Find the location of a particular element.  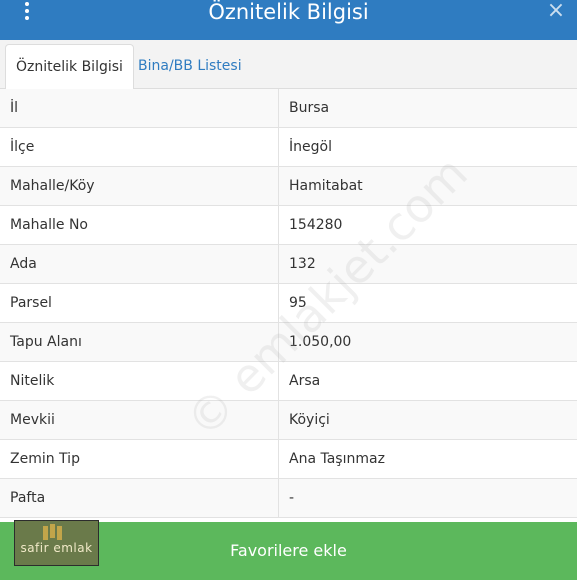

attribute-value: 1.050,00 is located at coordinates (427, 342).